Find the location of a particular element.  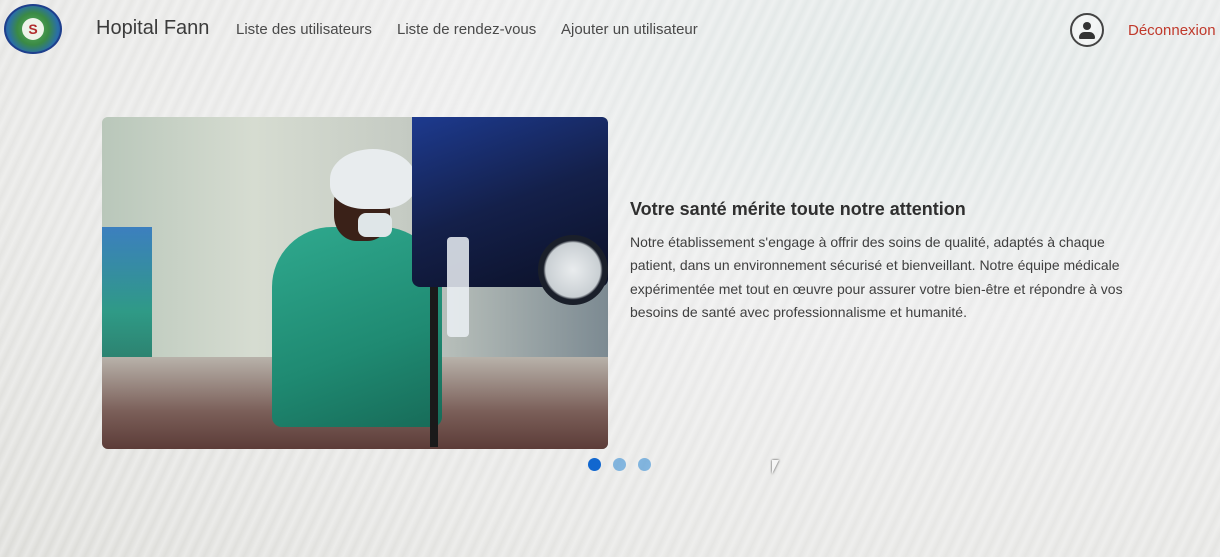

user-body-shape is located at coordinates (1087, 35).